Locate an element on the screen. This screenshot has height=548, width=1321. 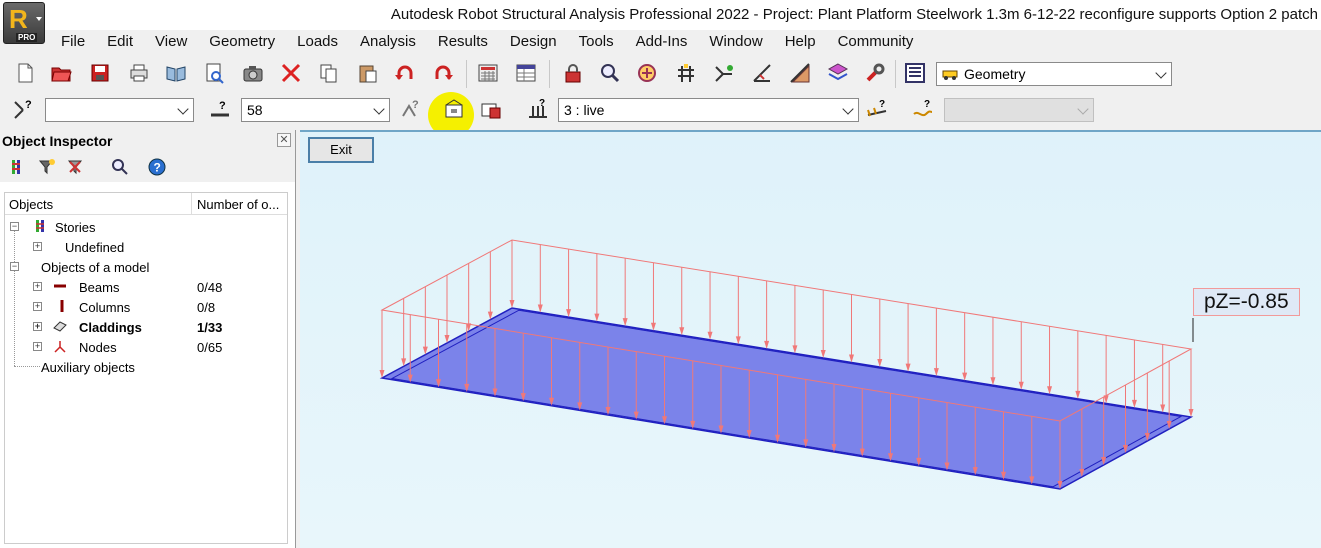
structure-tree-icon is located at coordinates (17, 167).